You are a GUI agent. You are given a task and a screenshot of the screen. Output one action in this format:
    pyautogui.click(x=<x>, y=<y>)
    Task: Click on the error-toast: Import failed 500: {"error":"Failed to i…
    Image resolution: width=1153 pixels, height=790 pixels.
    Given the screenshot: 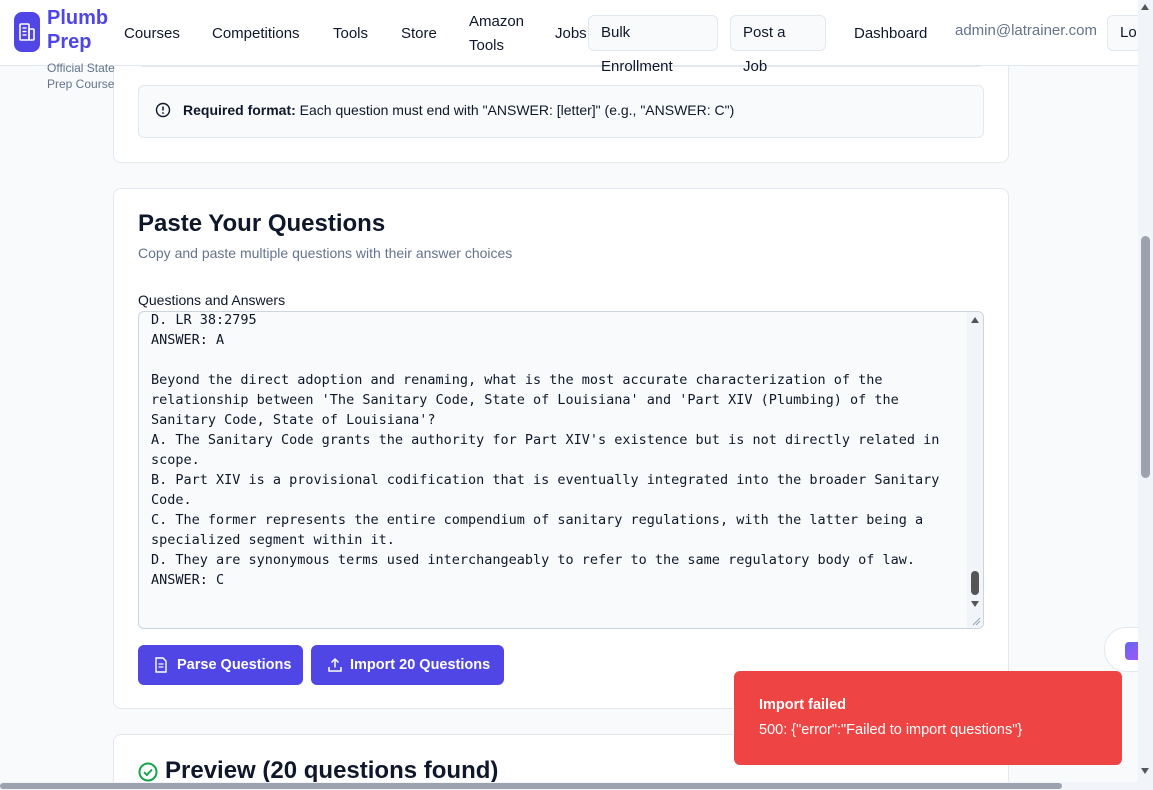 What is the action you would take?
    pyautogui.click(x=928, y=718)
    